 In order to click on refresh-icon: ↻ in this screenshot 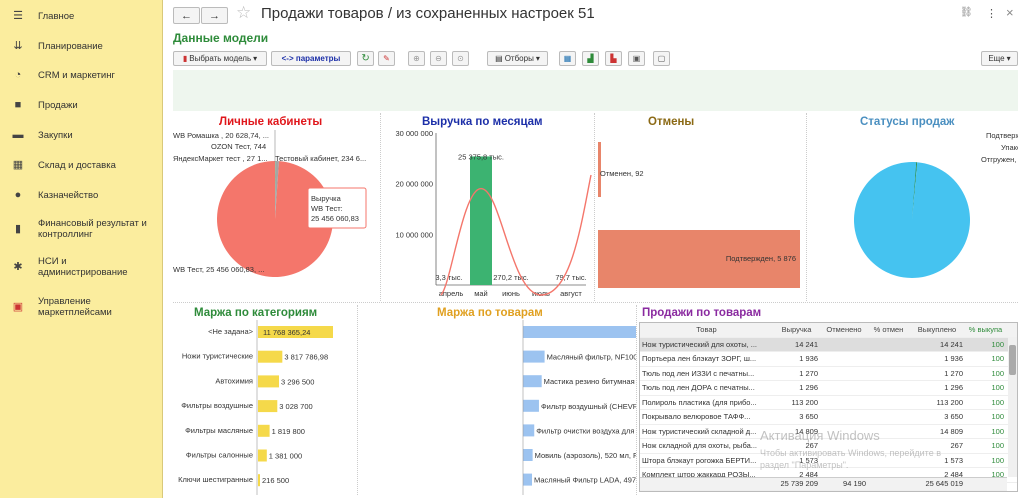, I will do `click(365, 58)`.